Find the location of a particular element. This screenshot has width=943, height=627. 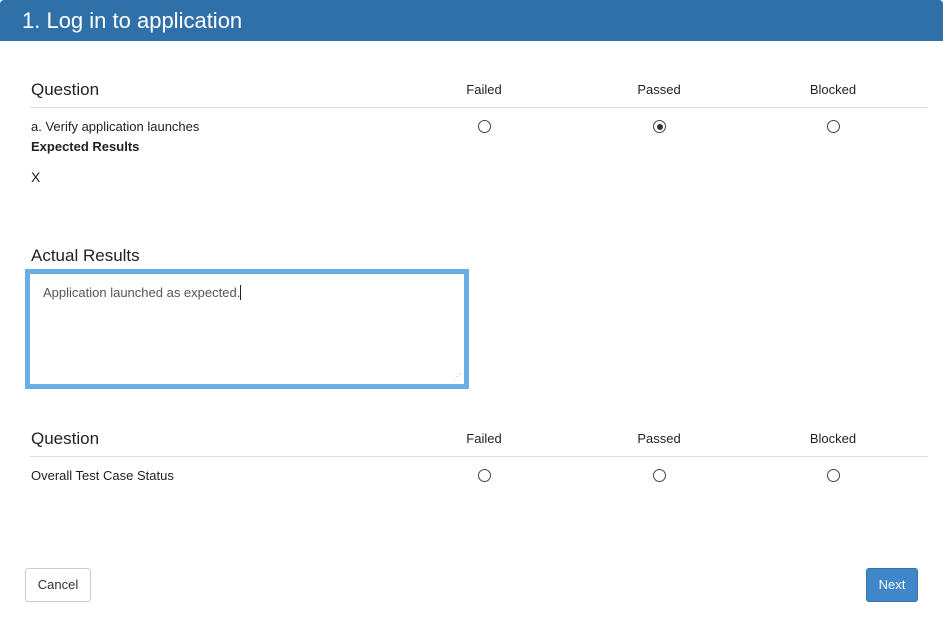

radio-blocked is located at coordinates (833, 126).